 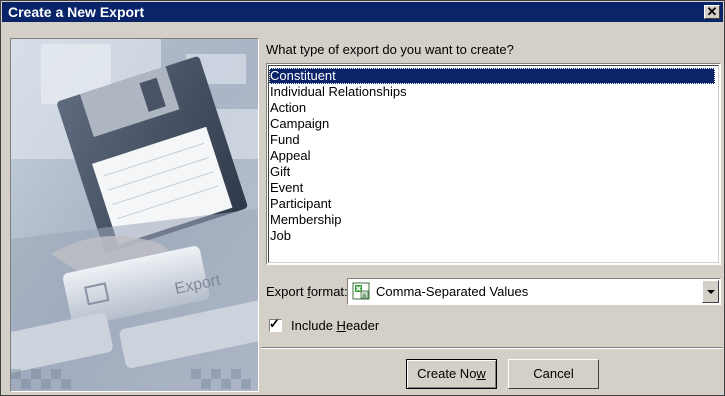 I want to click on include-header-checkbox: ✓, so click(x=275, y=324).